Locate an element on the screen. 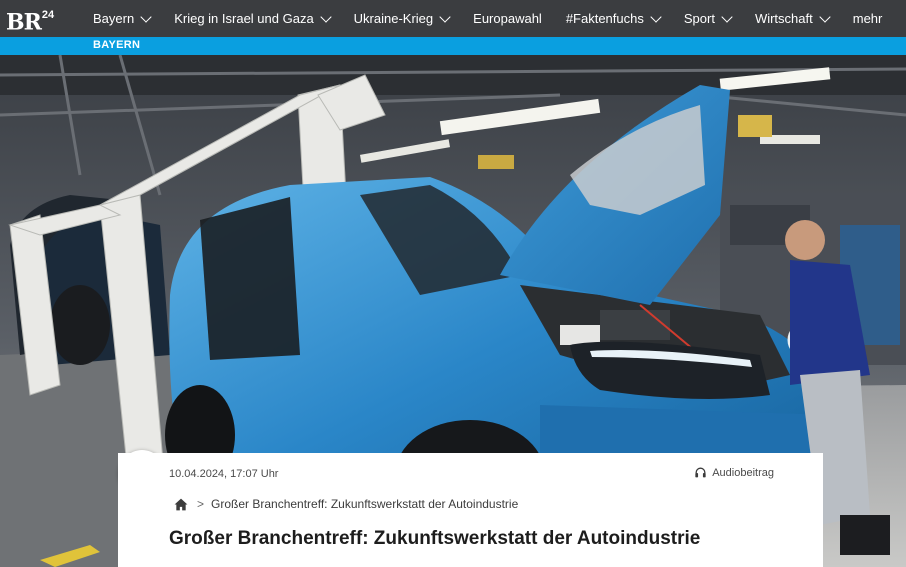 The height and width of the screenshot is (567, 906). nav-item-faktenfuchs: #Faktenfuchs is located at coordinates (613, 18).